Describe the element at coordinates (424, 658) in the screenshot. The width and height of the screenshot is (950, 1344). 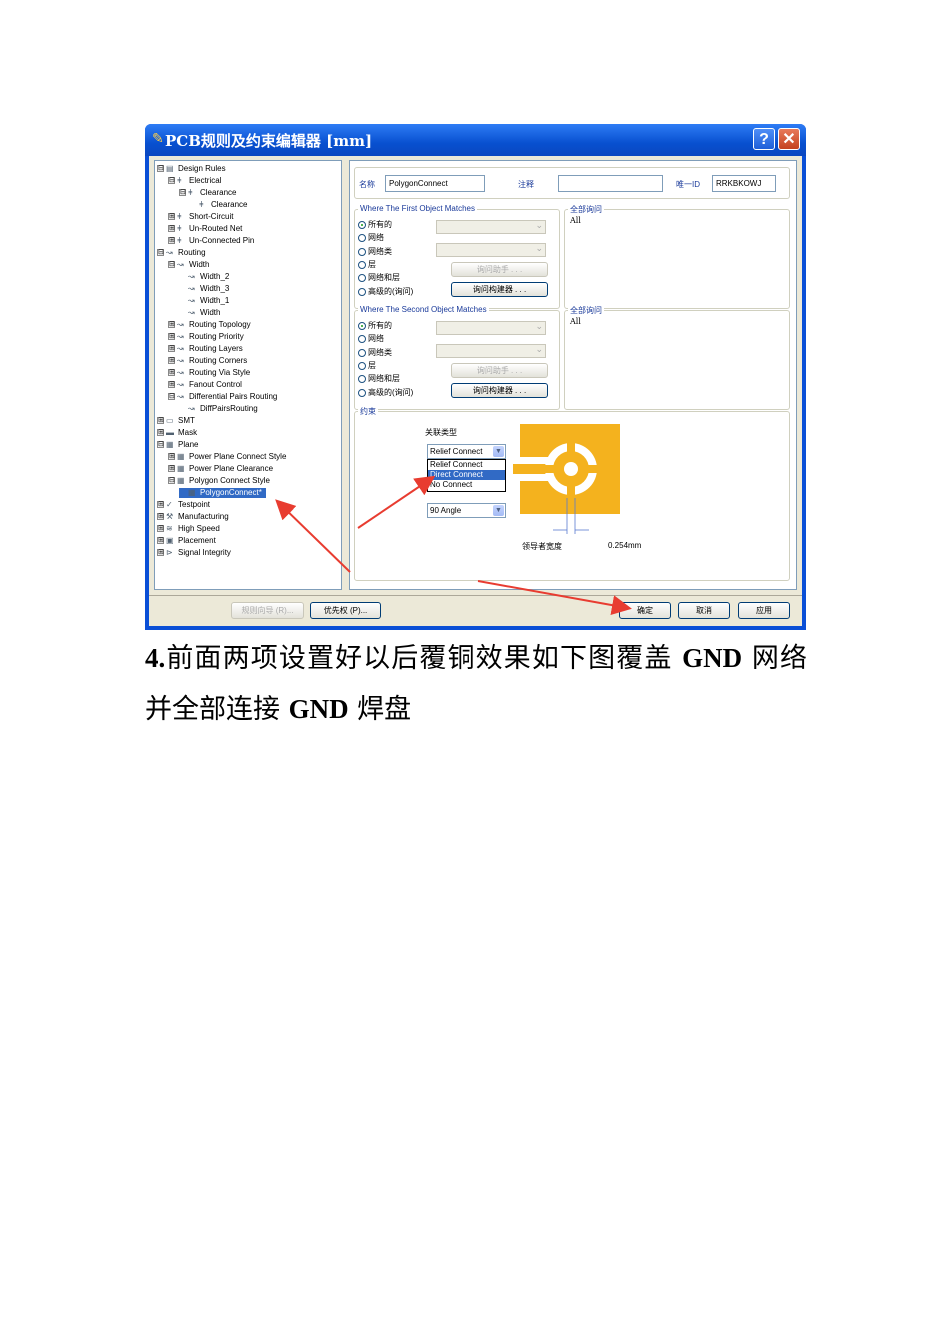
I see `caption-text-1: 前面两项设置好以后覆铜效果如下图覆盖` at that location.